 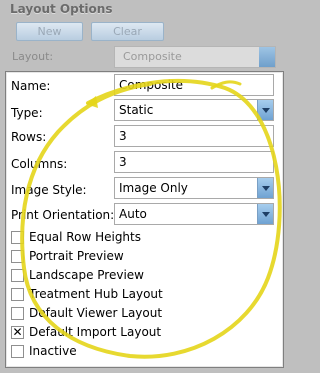 I want to click on new-button: New, so click(x=49, y=31).